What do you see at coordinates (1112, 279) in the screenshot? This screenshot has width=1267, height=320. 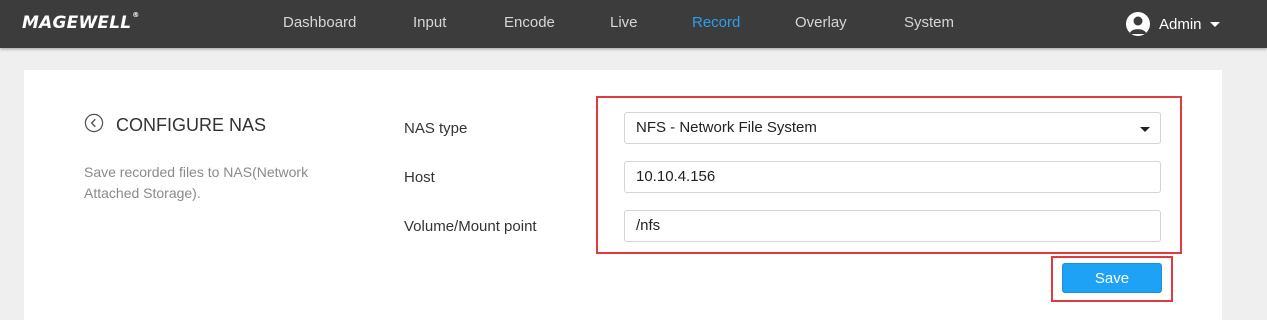 I see `highlight-save-box` at bounding box center [1112, 279].